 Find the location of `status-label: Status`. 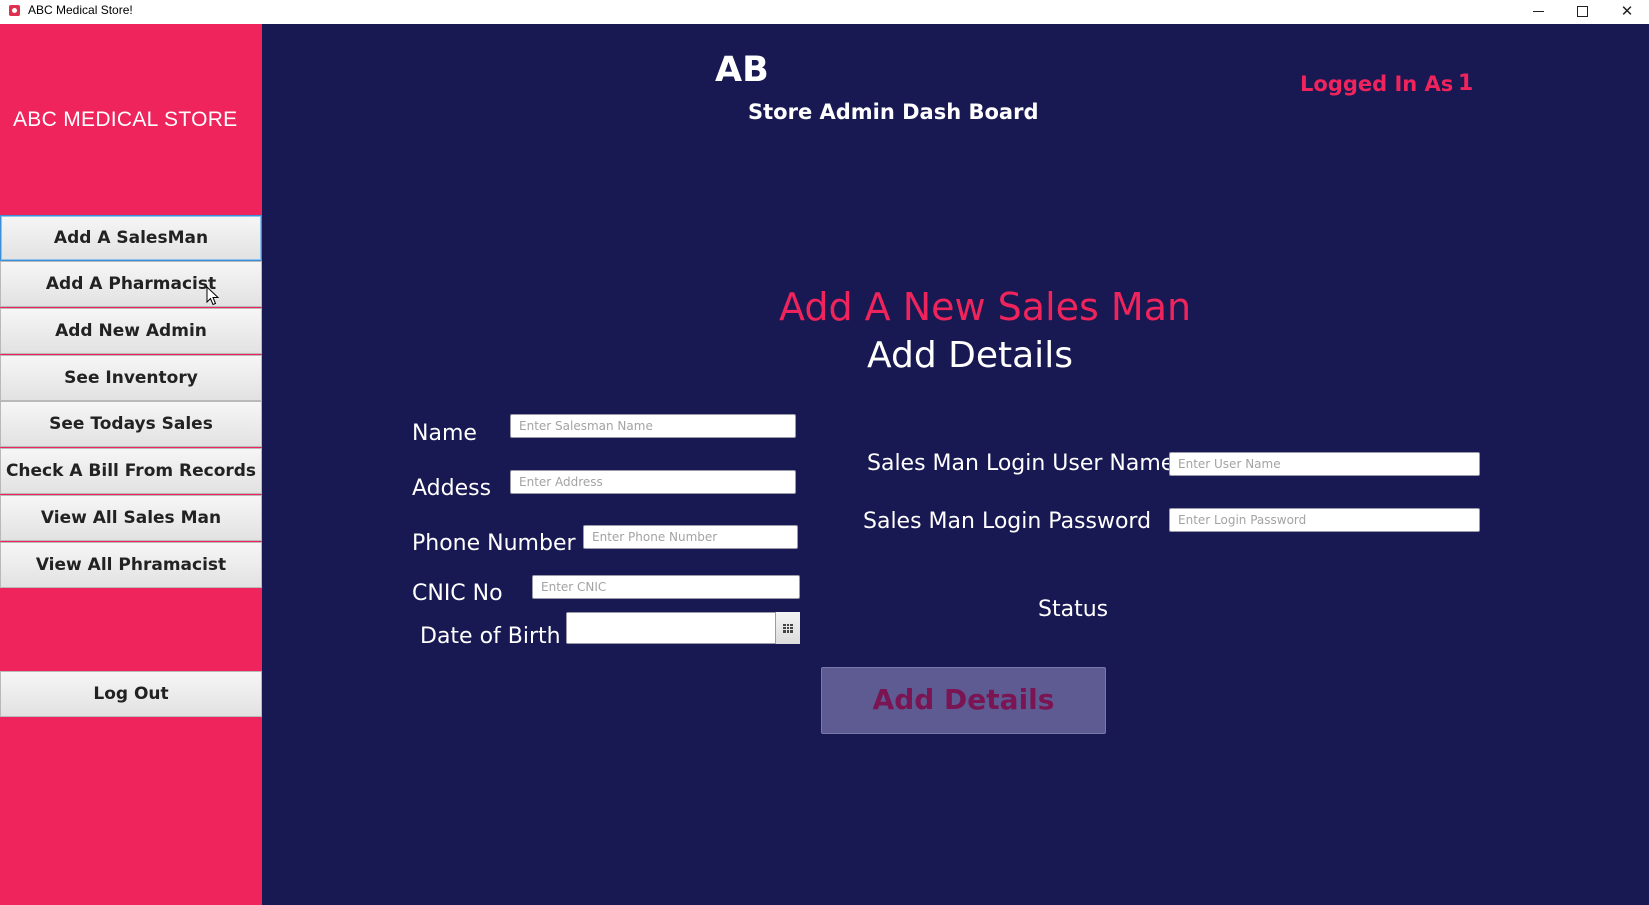

status-label: Status is located at coordinates (1073, 609).